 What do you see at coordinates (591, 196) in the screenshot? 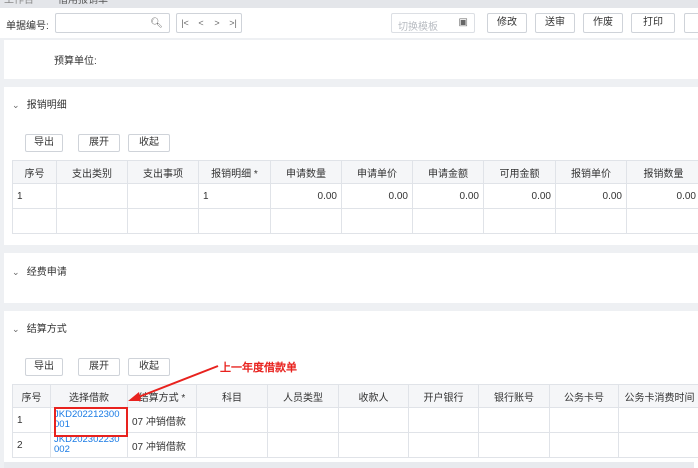
I see `cell-reimb-price: 0.00` at bounding box center [591, 196].